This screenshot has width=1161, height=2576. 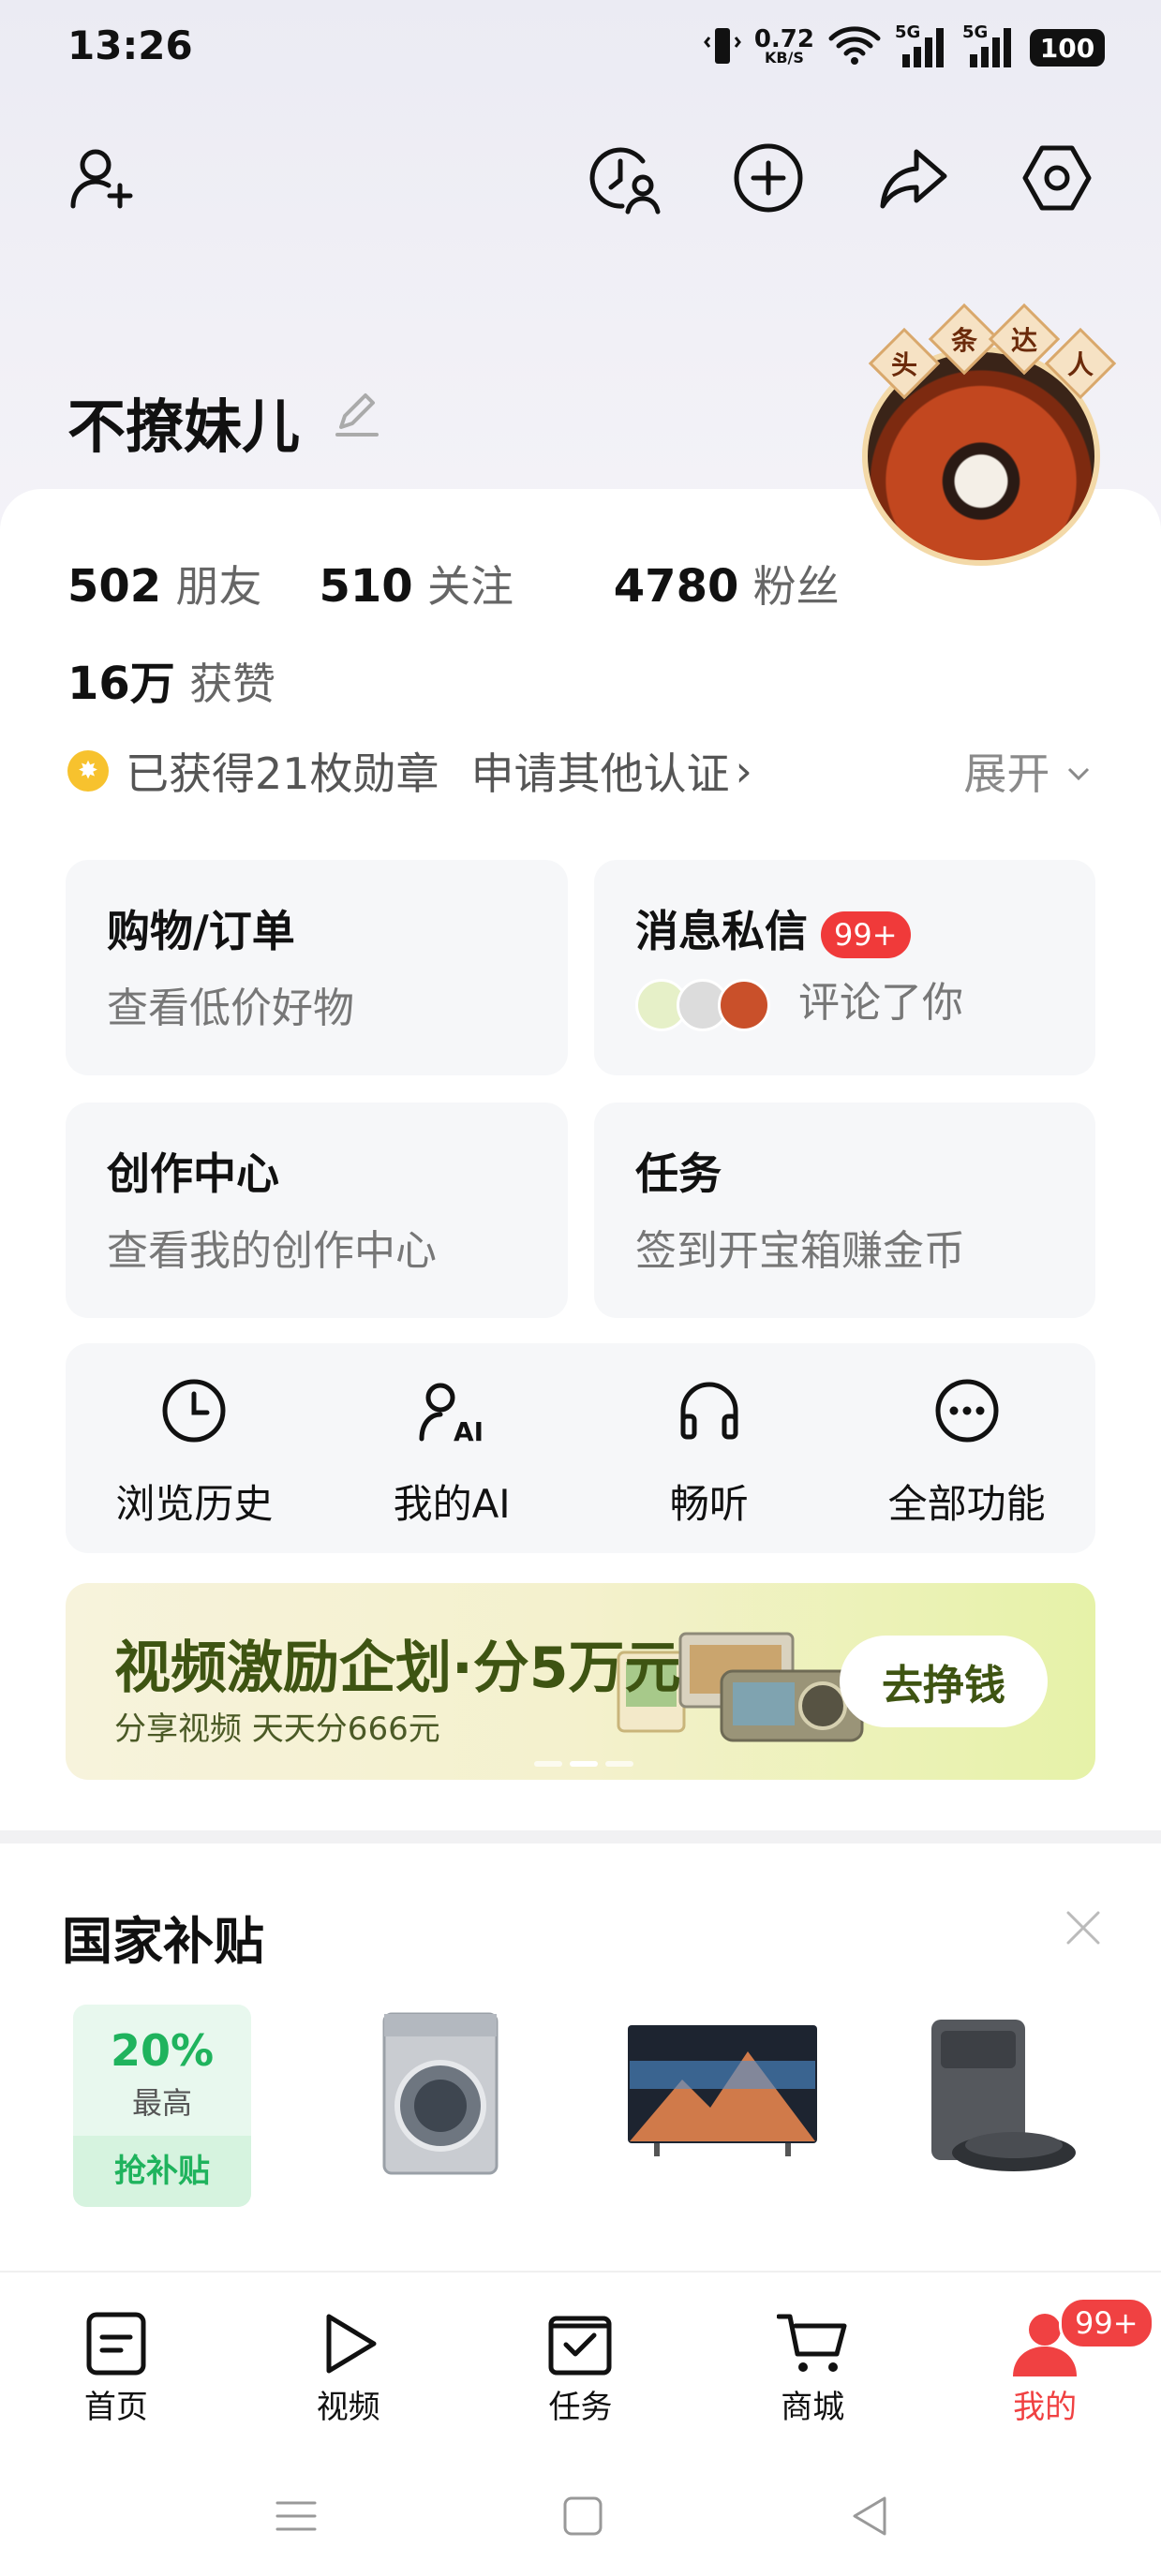 What do you see at coordinates (1079, 773) in the screenshot?
I see `chevron-down-icon` at bounding box center [1079, 773].